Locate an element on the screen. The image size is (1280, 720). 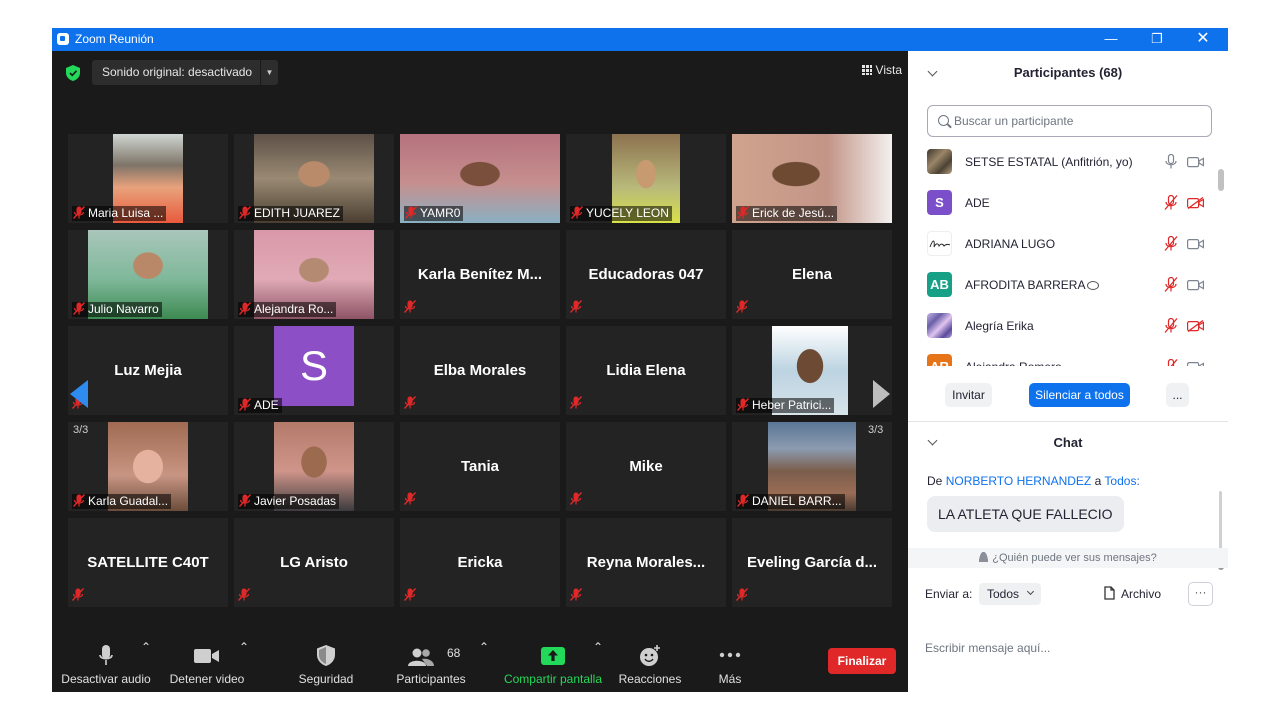
participant-row-name: Alegría Erika is located at coordinates (999, 326).